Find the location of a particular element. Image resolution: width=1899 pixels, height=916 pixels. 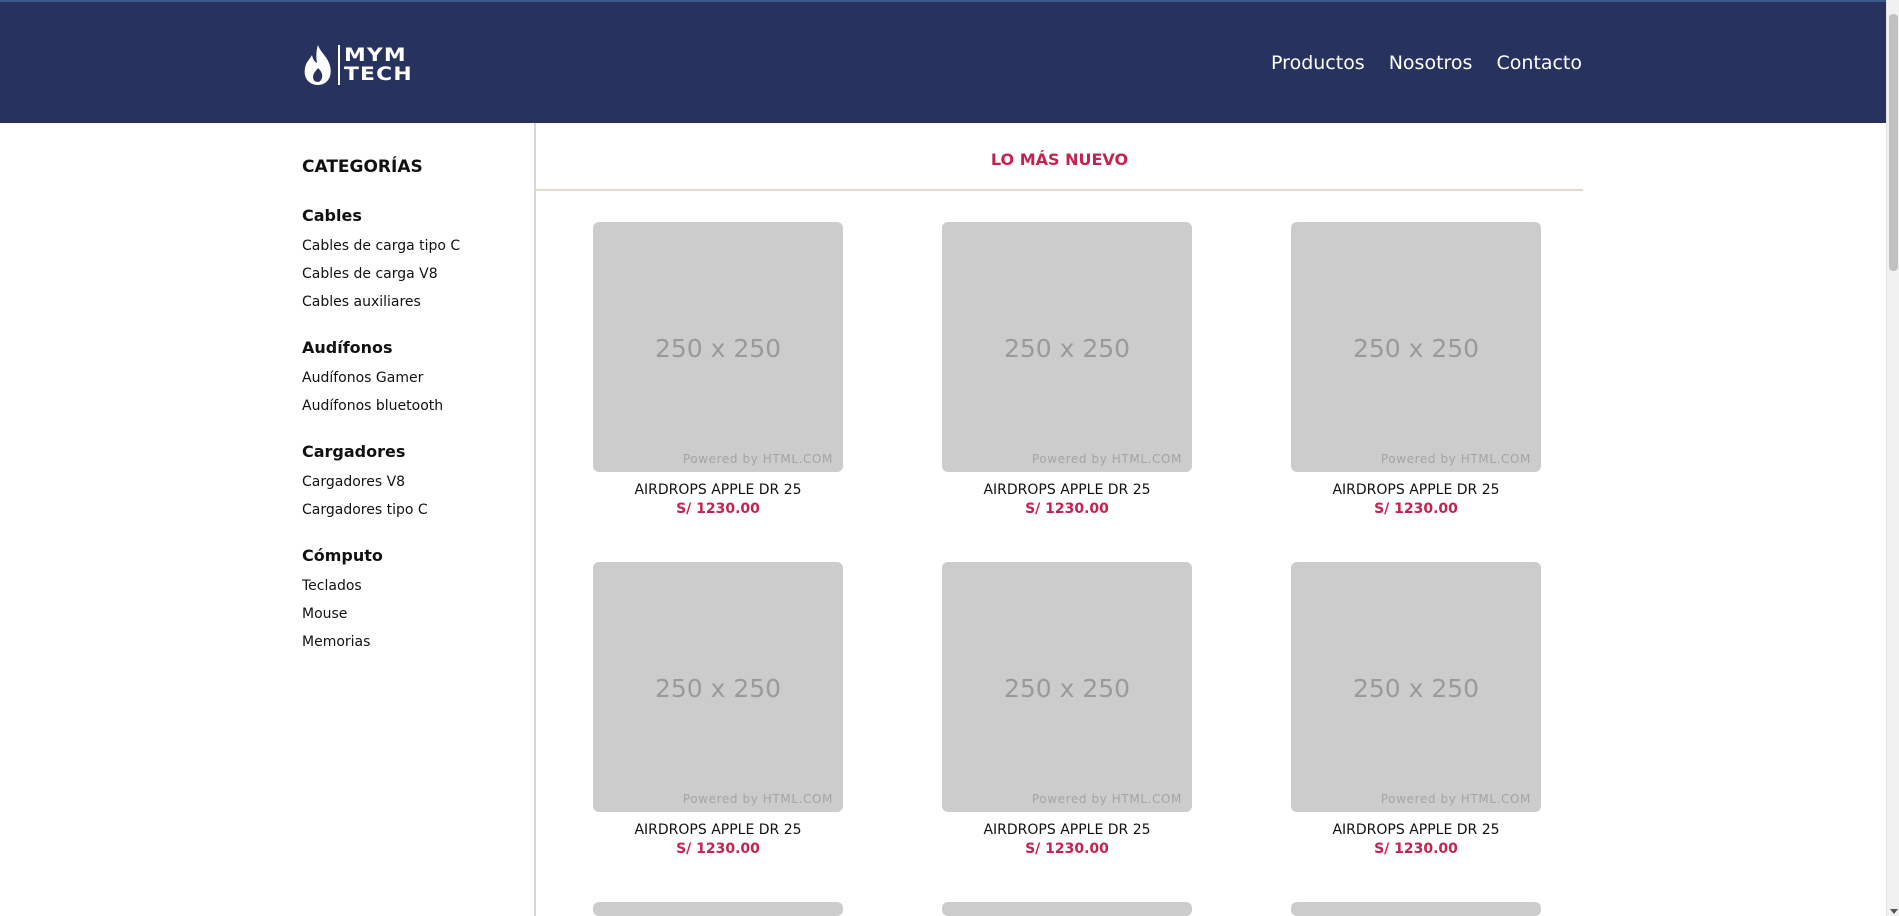

logo-line-2: TECH is located at coordinates (378, 74).